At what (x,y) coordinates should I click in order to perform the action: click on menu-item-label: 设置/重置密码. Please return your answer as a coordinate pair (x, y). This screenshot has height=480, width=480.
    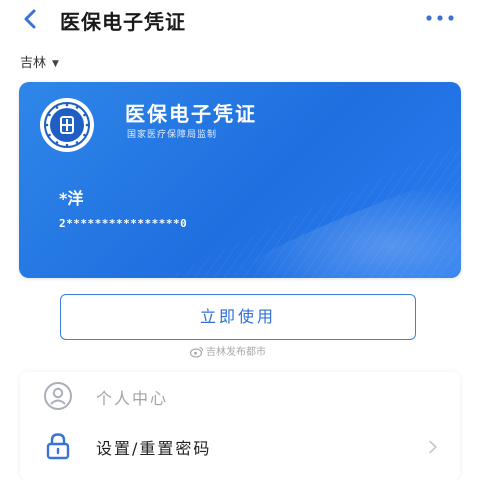
    Looking at the image, I should click on (154, 448).